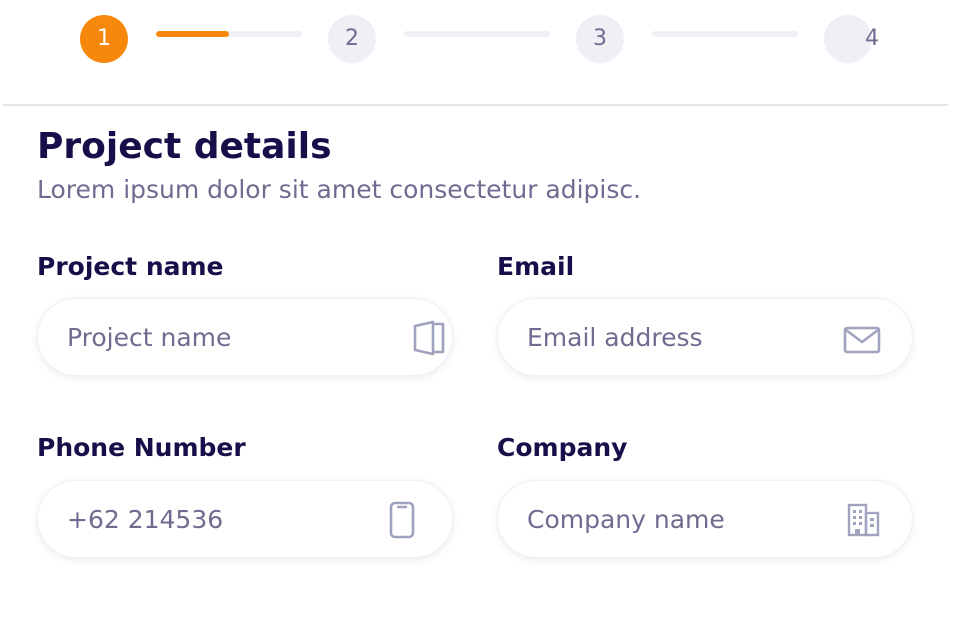  I want to click on step-3: 3, so click(600, 39).